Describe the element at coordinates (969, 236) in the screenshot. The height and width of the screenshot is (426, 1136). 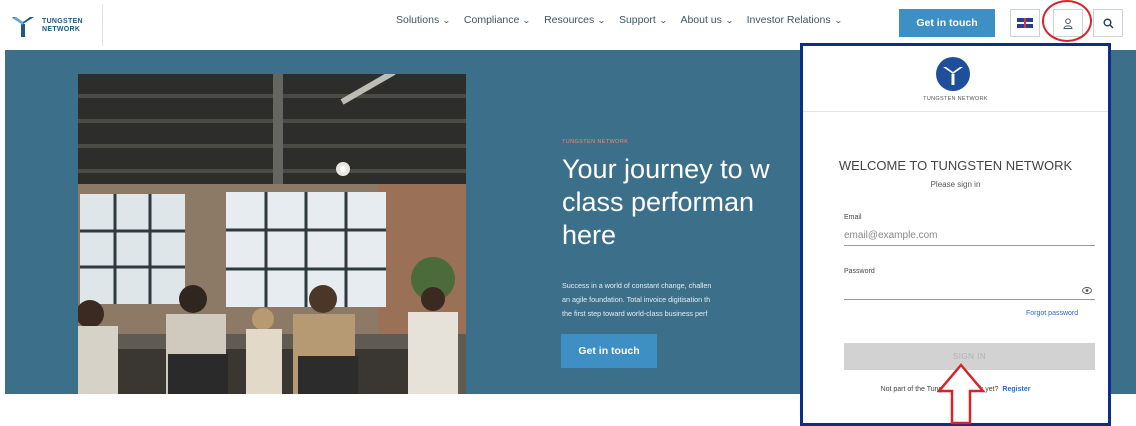
I see `email-field` at that location.